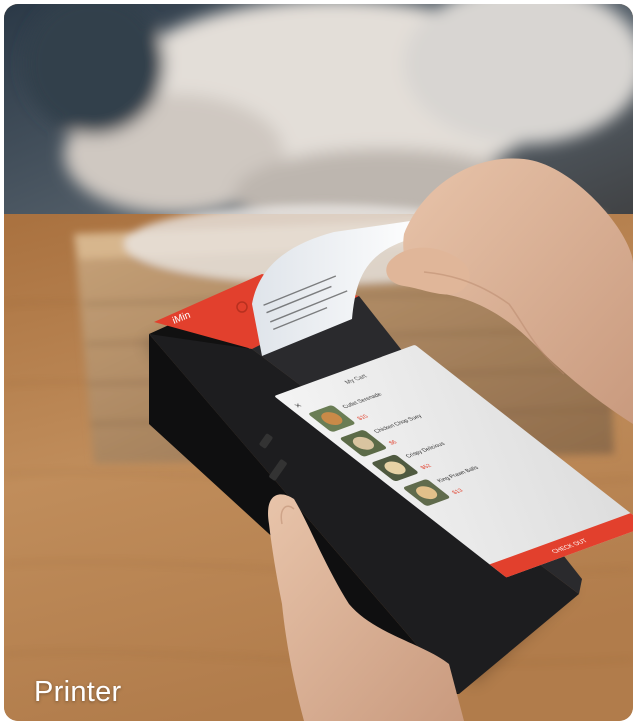 This screenshot has width=637, height=725. What do you see at coordinates (78, 692) in the screenshot?
I see `caption-printer: Printer` at bounding box center [78, 692].